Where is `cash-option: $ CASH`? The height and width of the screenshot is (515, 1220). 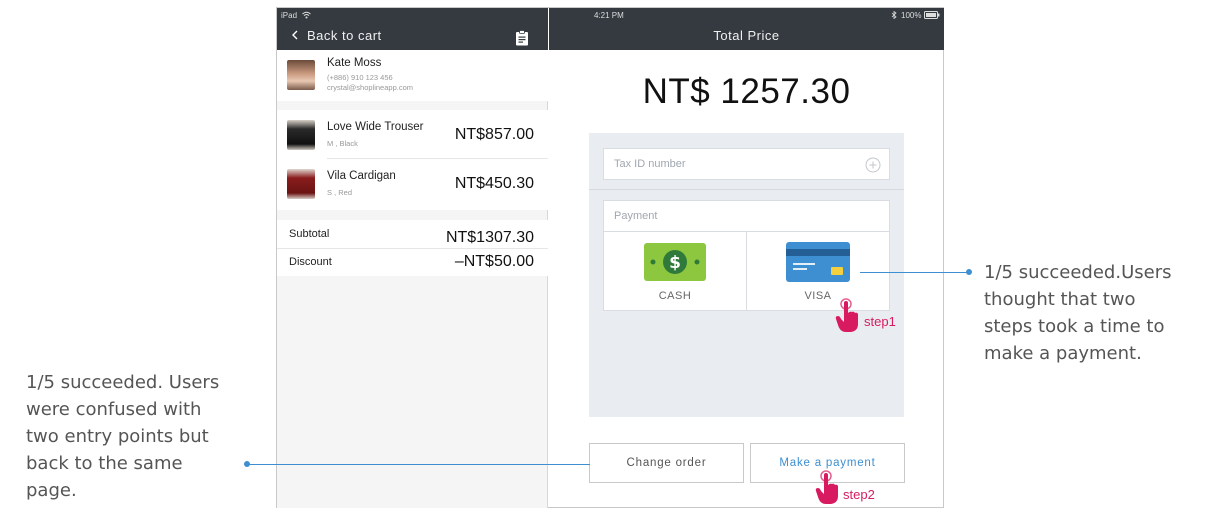 cash-option: $ CASH is located at coordinates (675, 271).